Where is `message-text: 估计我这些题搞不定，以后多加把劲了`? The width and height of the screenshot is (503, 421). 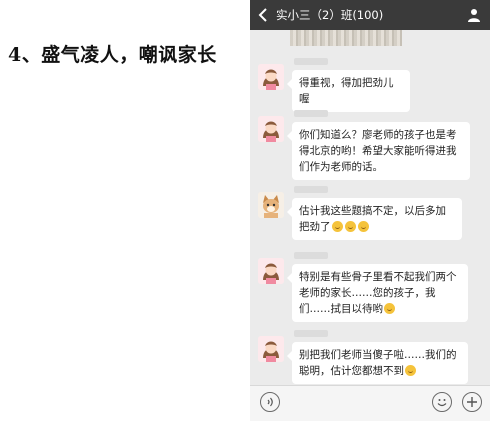
message-text: 估计我这些题搞不定，以后多加把劲了 is located at coordinates (372, 219).